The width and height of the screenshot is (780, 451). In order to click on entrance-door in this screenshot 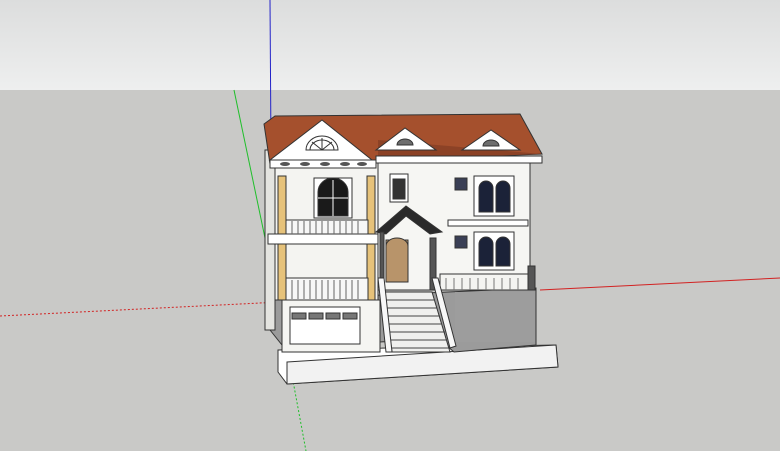, I will do `click(397, 261)`.